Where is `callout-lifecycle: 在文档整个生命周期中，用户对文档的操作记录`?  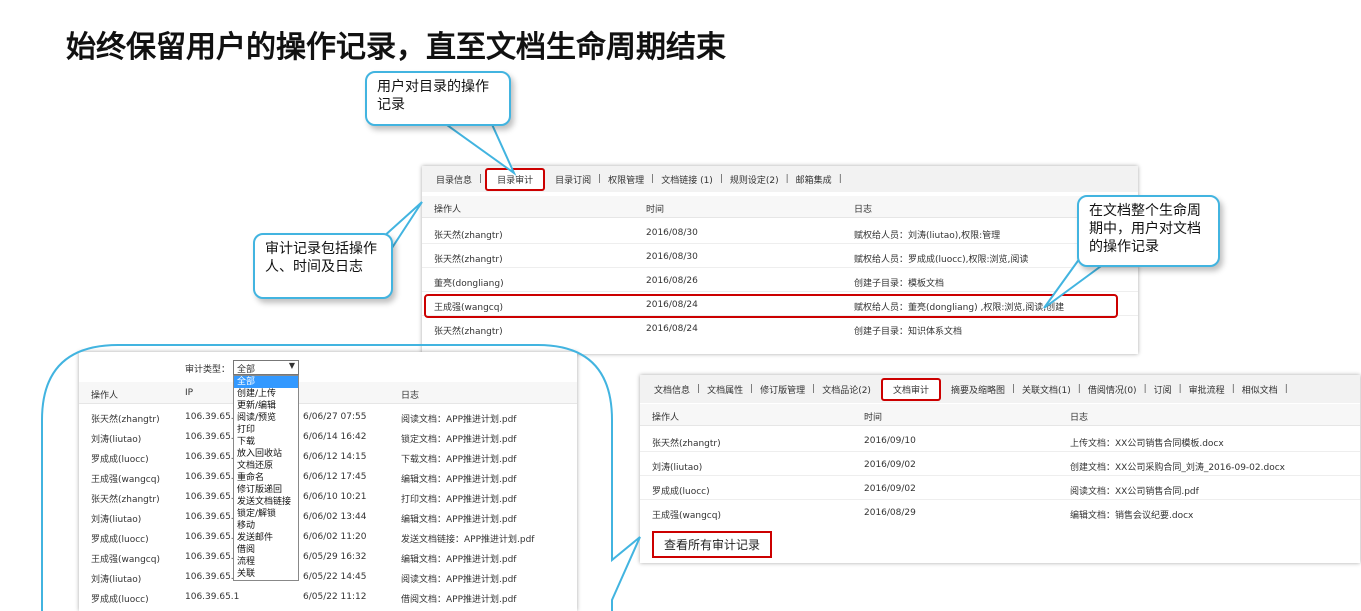
callout-lifecycle: 在文档整个生命周期中，用户对文档的操作记录 is located at coordinates (1148, 231).